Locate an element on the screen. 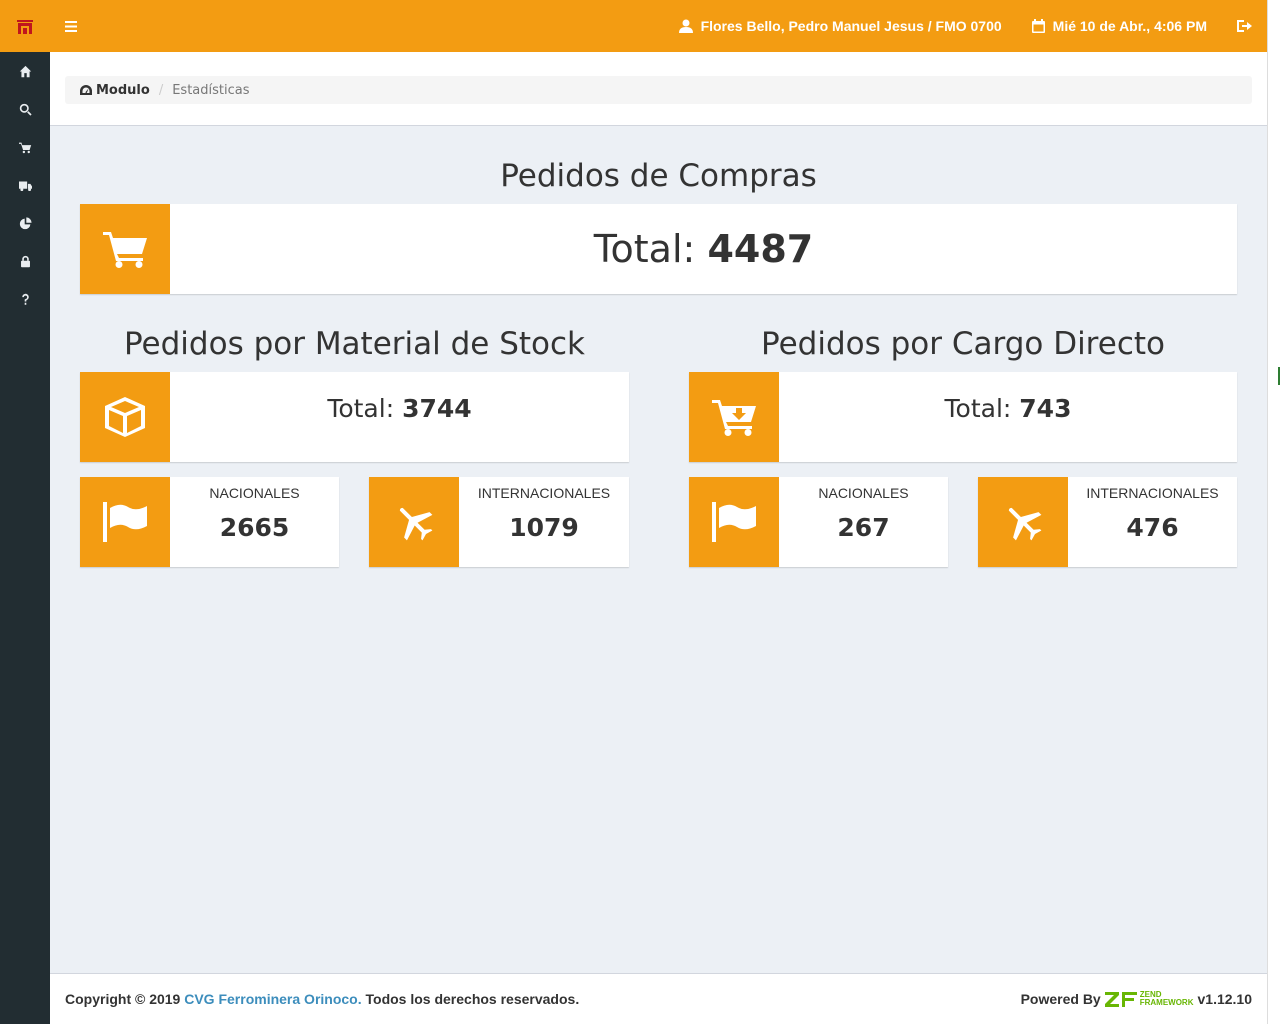 The height and width of the screenshot is (1024, 1280). breadcrumb: Modulo / Estadísticas is located at coordinates (658, 90).